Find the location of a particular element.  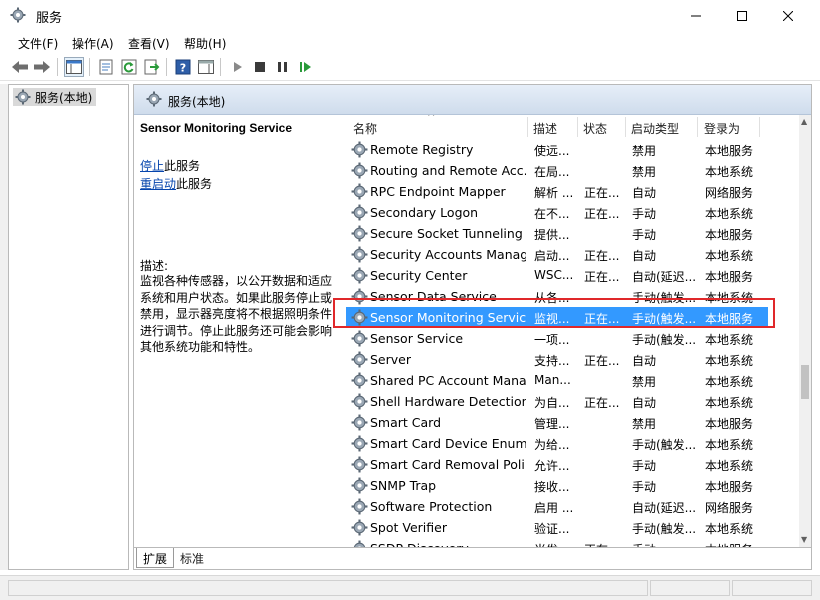

service-row: Sensor Service 一项... 手动(触发... 本地系统 is located at coordinates (571, 338).